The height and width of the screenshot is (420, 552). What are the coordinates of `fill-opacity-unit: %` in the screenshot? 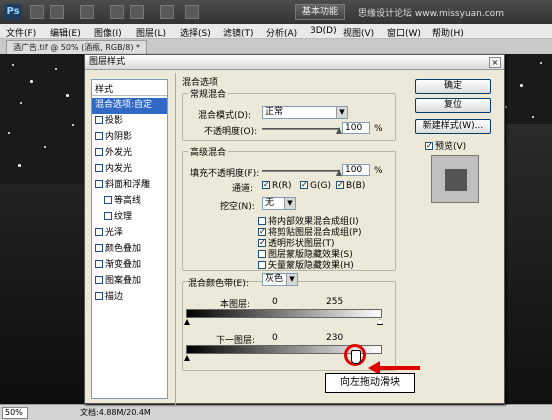 It's located at (378, 171).